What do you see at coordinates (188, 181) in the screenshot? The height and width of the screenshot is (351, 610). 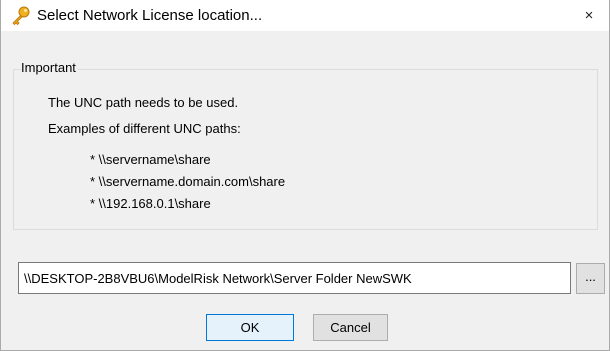 I see `unc-example-line: * \\servername.domain.com\share` at bounding box center [188, 181].